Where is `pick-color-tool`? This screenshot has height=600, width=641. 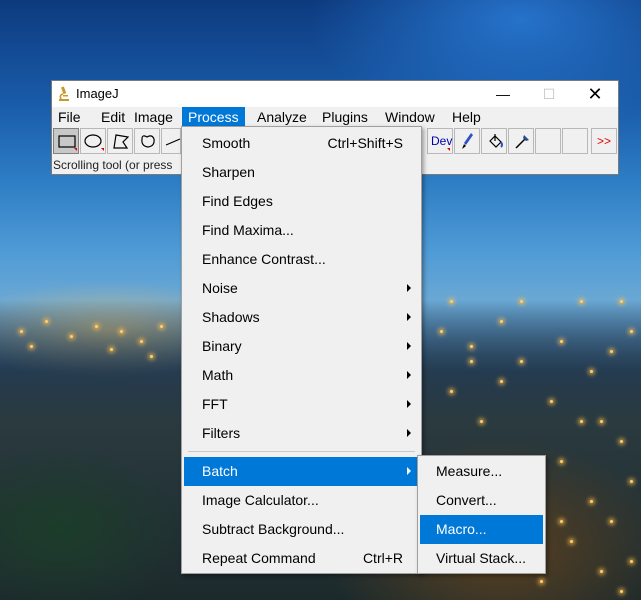
pick-color-tool is located at coordinates (521, 141).